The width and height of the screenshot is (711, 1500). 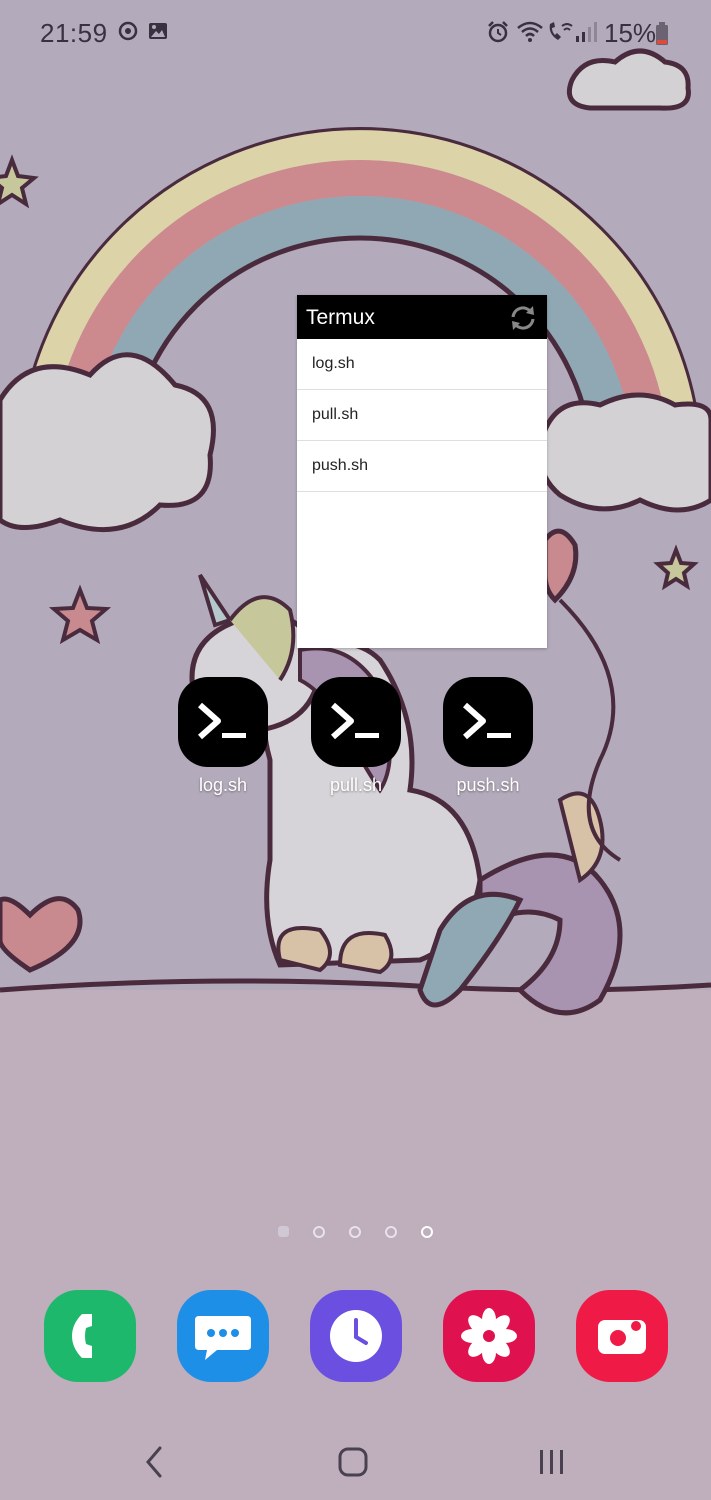 I want to click on back-icon, so click(x=154, y=1462).